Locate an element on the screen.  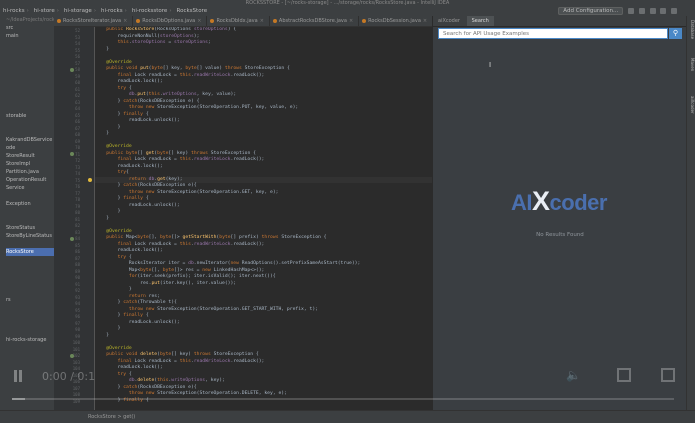
tool-window-button: Maven is located at coordinates (691, 64).